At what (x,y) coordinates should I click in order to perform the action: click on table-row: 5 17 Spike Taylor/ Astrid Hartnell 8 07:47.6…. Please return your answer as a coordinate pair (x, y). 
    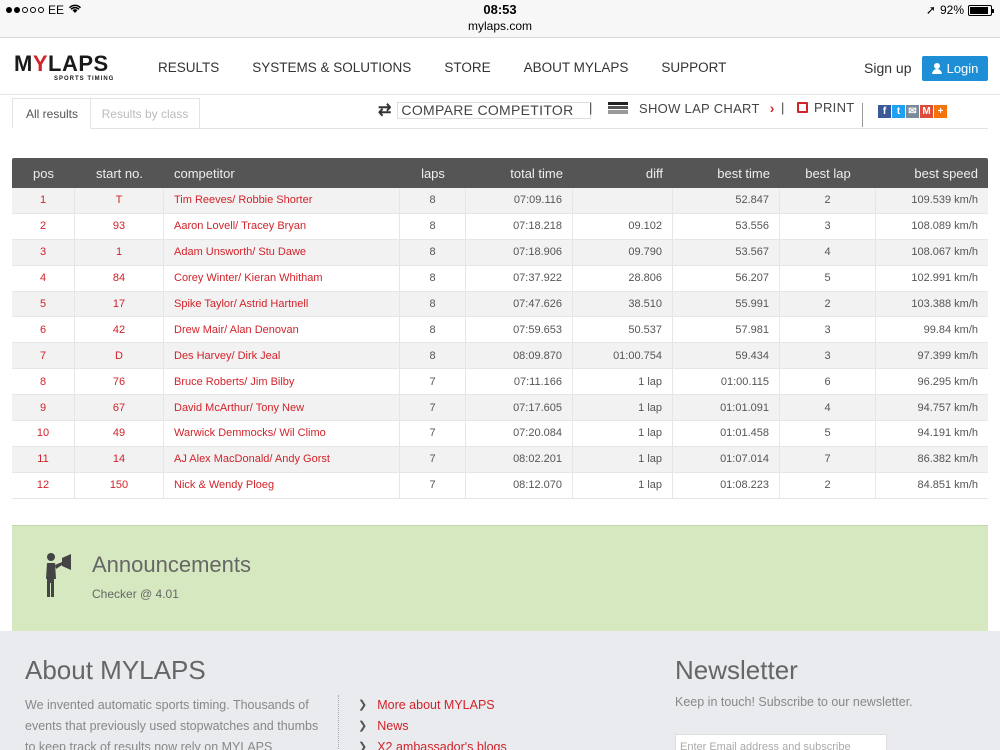
    Looking at the image, I should click on (500, 304).